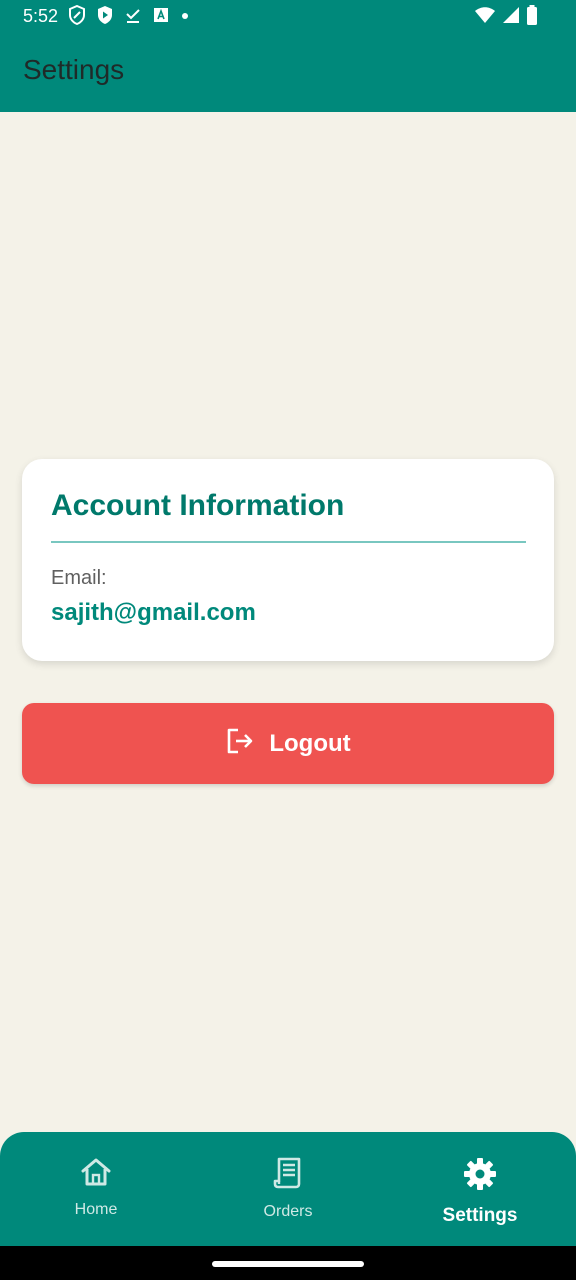  What do you see at coordinates (96, 1209) in the screenshot?
I see `nav-label-home: Home` at bounding box center [96, 1209].